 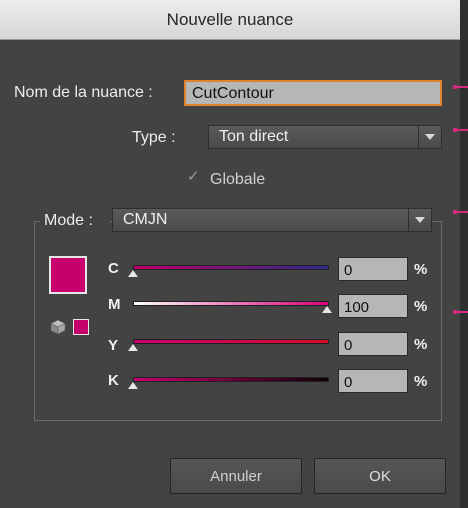 I want to click on swatch-name-input, so click(x=313, y=93).